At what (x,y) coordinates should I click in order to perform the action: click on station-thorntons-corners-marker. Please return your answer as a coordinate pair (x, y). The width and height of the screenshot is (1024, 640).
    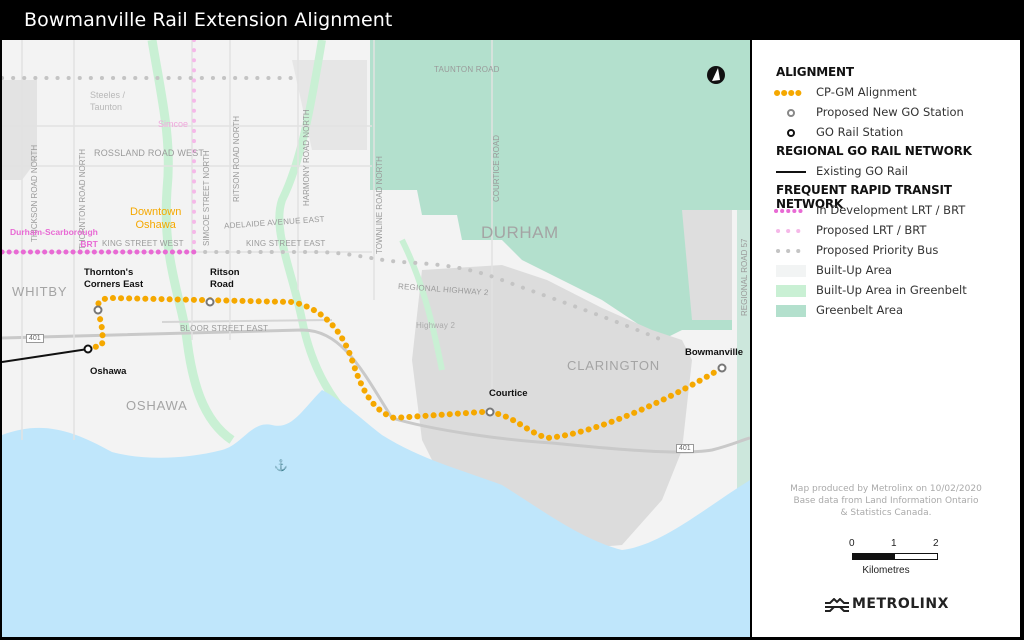
    Looking at the image, I should click on (98, 310).